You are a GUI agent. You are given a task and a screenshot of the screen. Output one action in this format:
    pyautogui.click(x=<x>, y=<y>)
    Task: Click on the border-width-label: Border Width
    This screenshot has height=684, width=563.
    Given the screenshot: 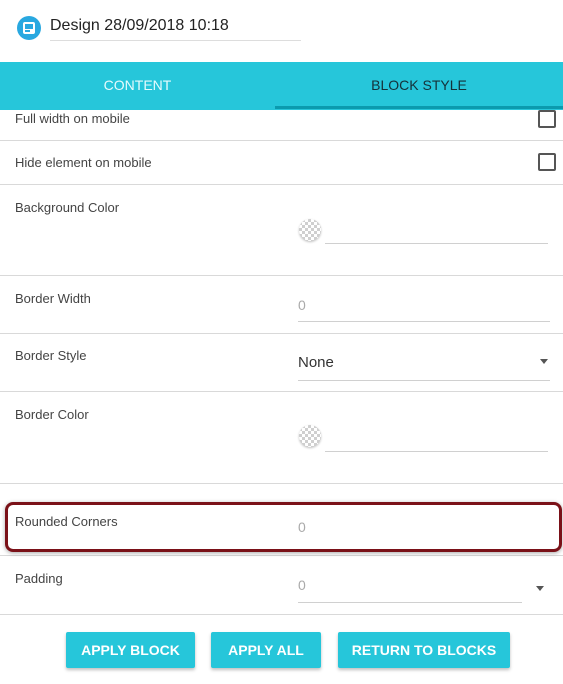 What is the action you would take?
    pyautogui.click(x=53, y=298)
    